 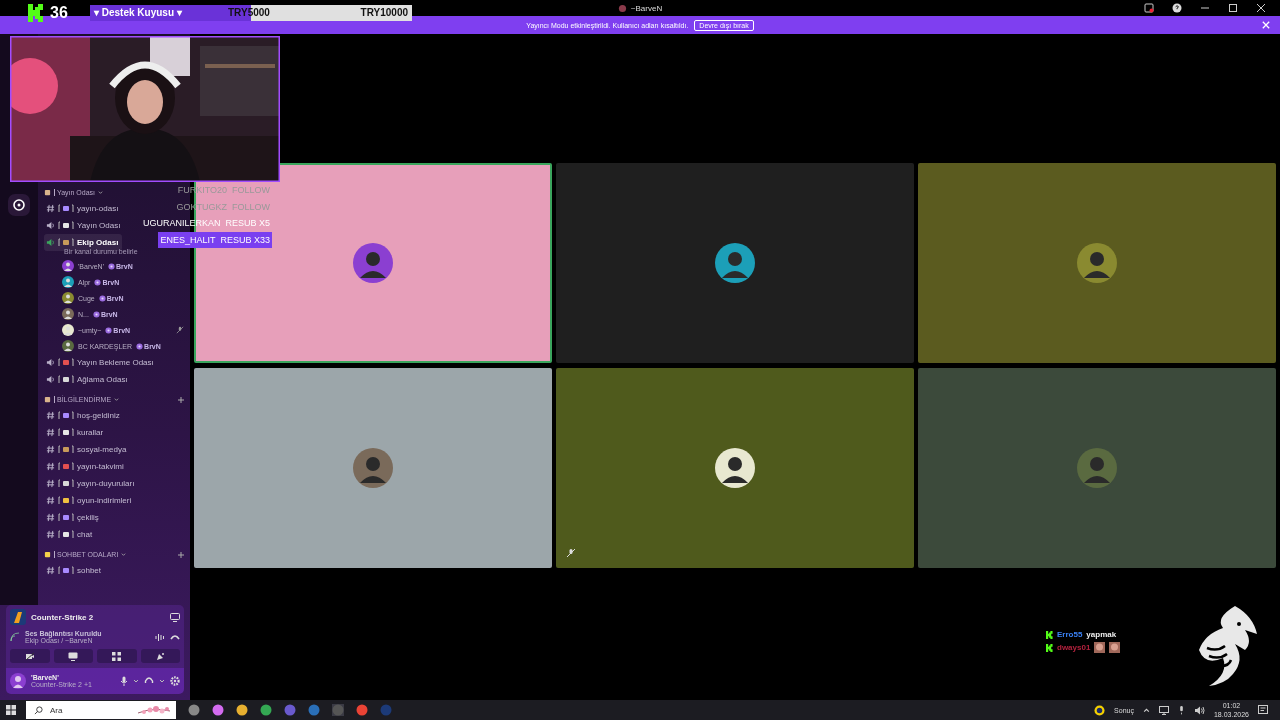 What do you see at coordinates (80, 710) in the screenshot?
I see `search-input: Ara` at bounding box center [80, 710].